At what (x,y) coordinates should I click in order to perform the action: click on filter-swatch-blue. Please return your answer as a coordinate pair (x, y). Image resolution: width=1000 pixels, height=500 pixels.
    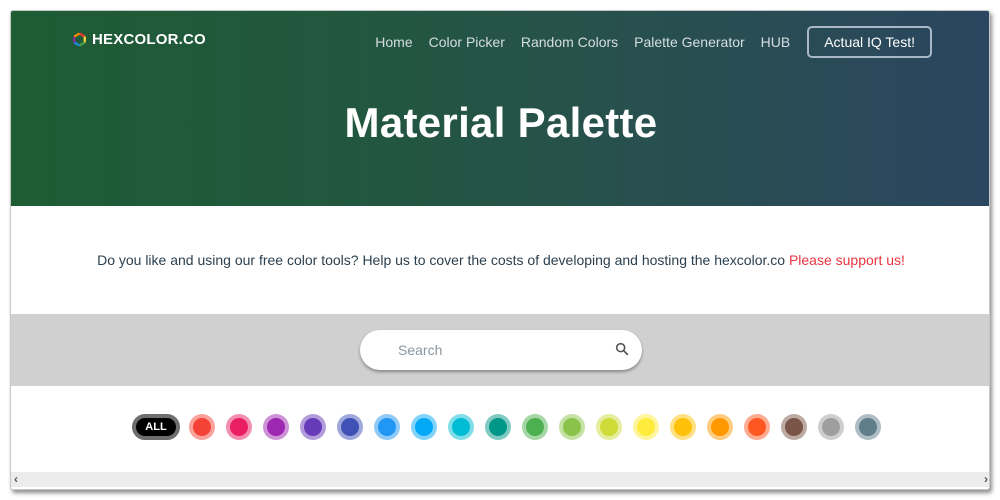
    Looking at the image, I should click on (387, 427).